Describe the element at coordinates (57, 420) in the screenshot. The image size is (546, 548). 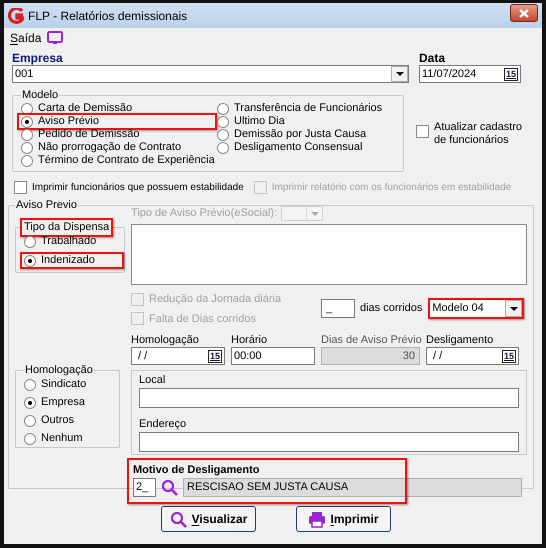
I see `radio-label: Outros` at that location.